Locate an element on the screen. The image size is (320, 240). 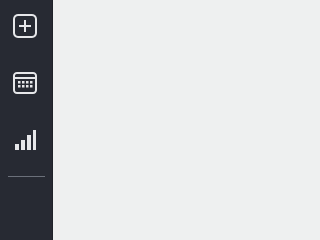
sidebar-item-add is located at coordinates (25, 26).